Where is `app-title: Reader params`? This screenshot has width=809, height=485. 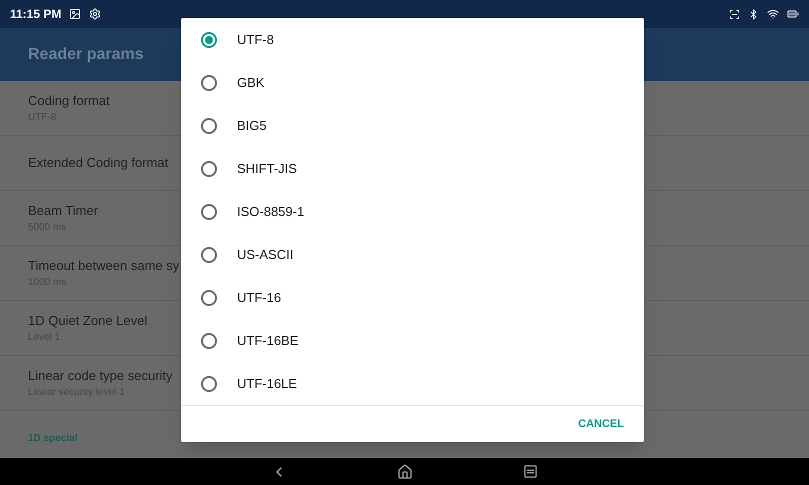
app-title: Reader params is located at coordinates (86, 54).